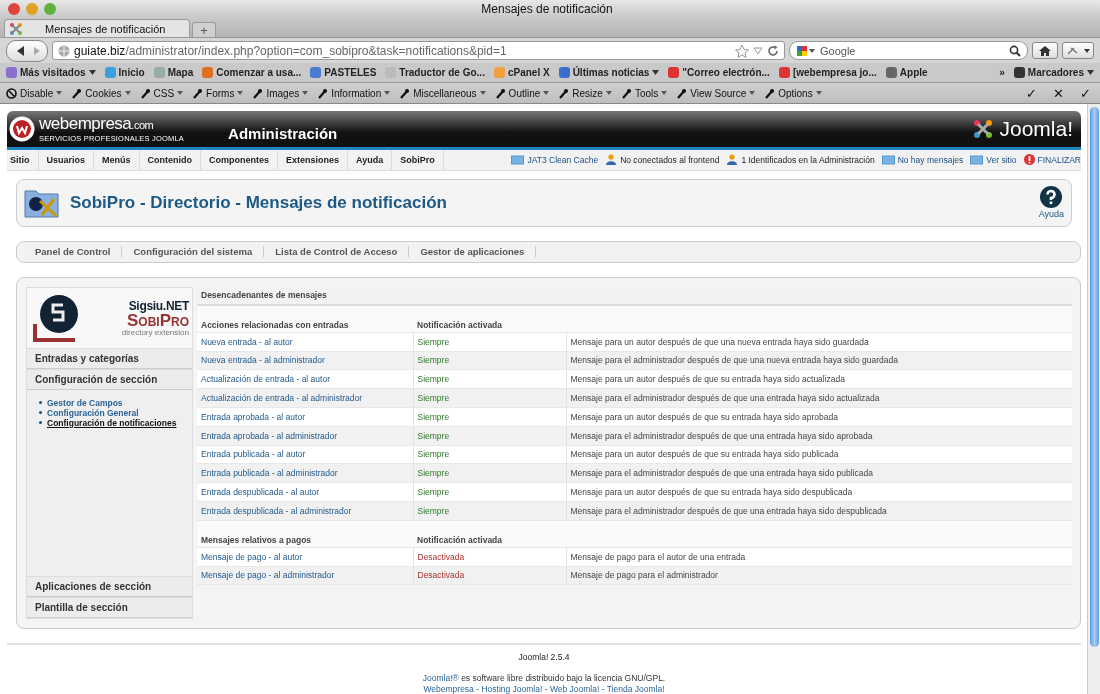  Describe the element at coordinates (263, 360) in the screenshot. I see `action-link: Nueva entrada - al administrador` at that location.